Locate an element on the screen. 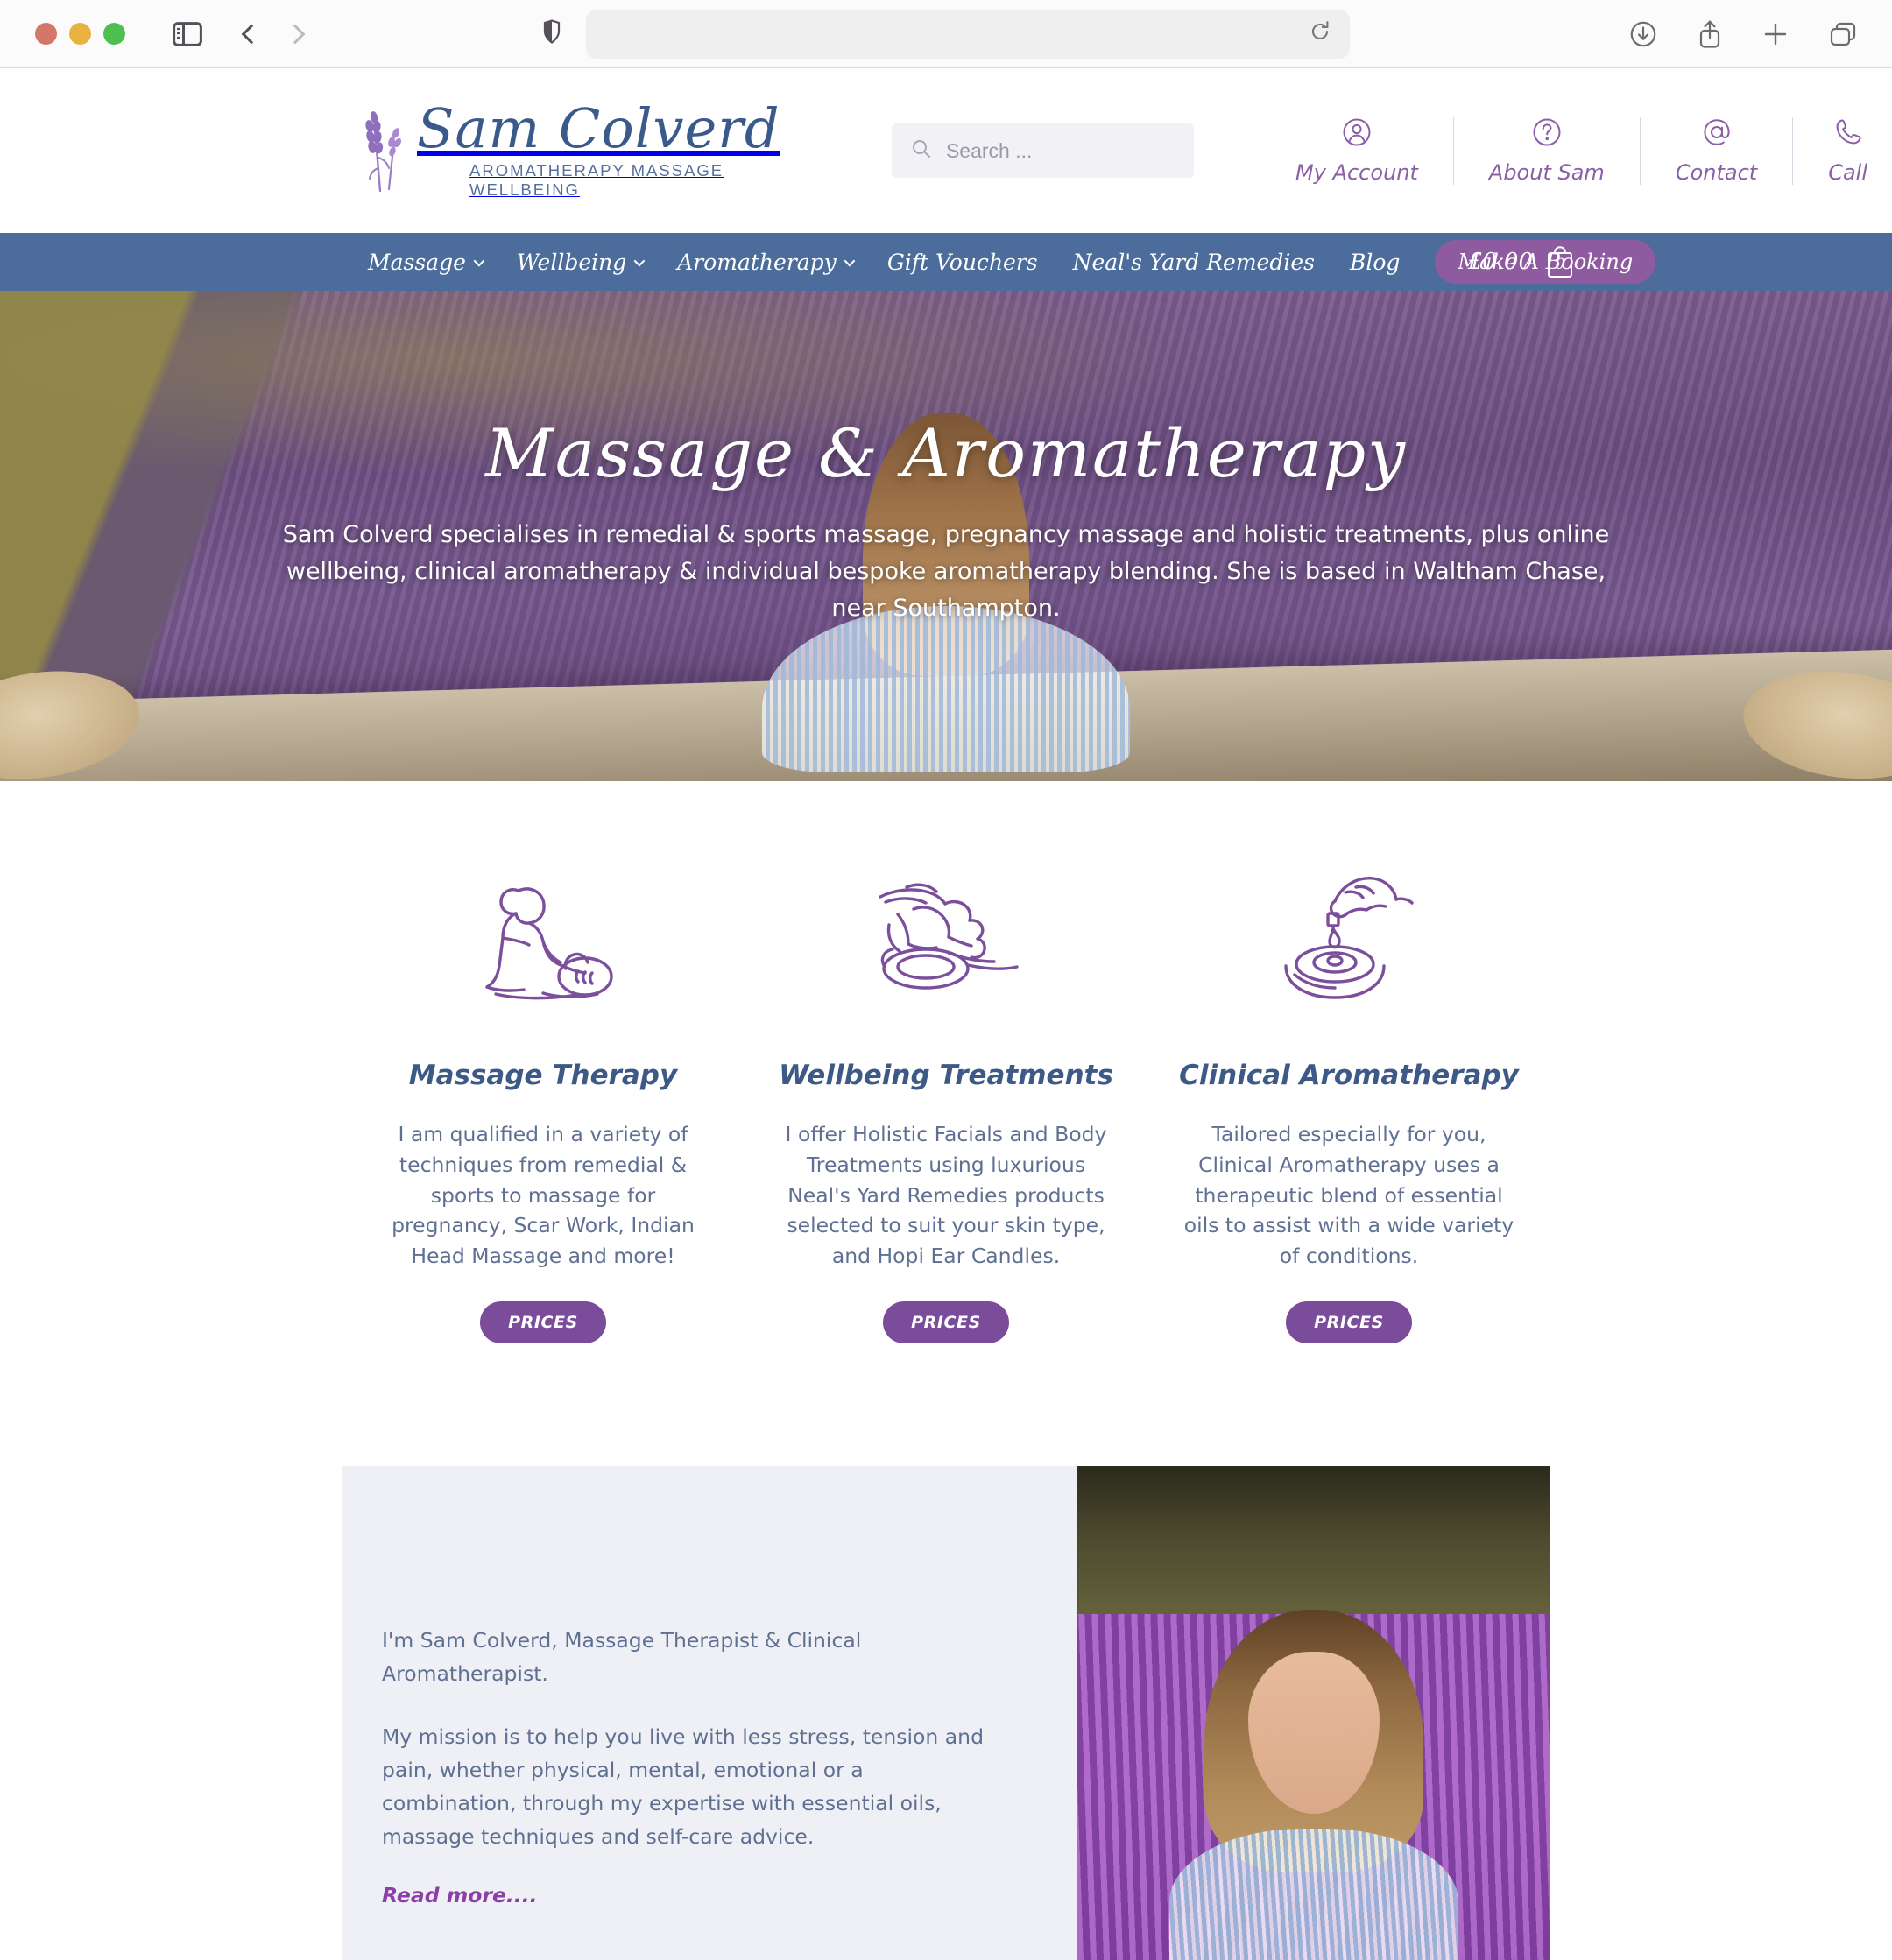  header-link-call: Call is located at coordinates (1842, 151).